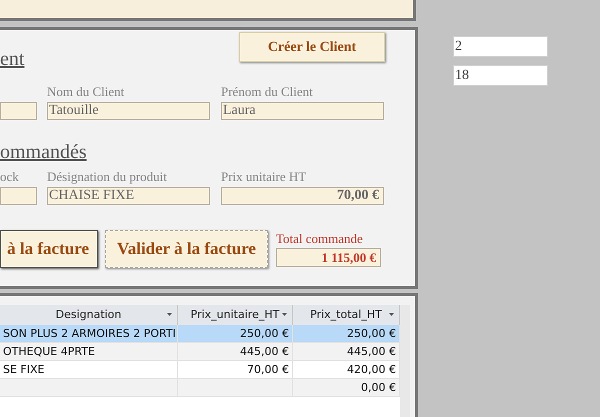  Describe the element at coordinates (128, 111) in the screenshot. I see `input-field: Tatouille` at that location.